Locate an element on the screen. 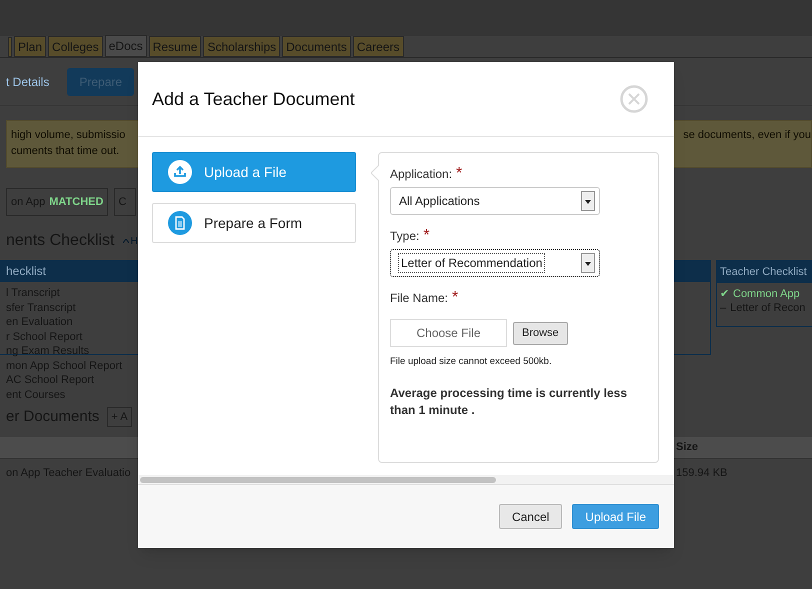  notice-text: se documents, even if you is located at coordinates (747, 135).